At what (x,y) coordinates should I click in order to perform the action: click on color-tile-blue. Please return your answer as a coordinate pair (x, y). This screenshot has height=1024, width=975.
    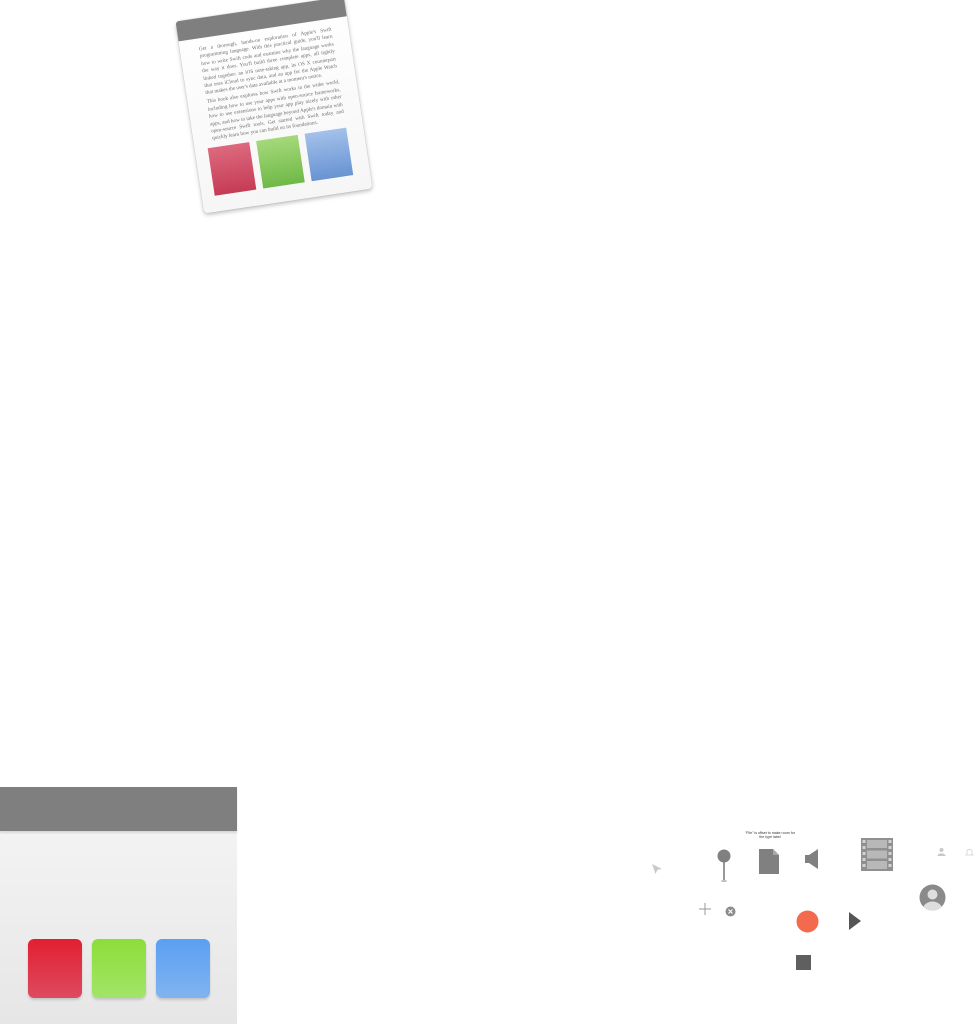
    Looking at the image, I should click on (183, 968).